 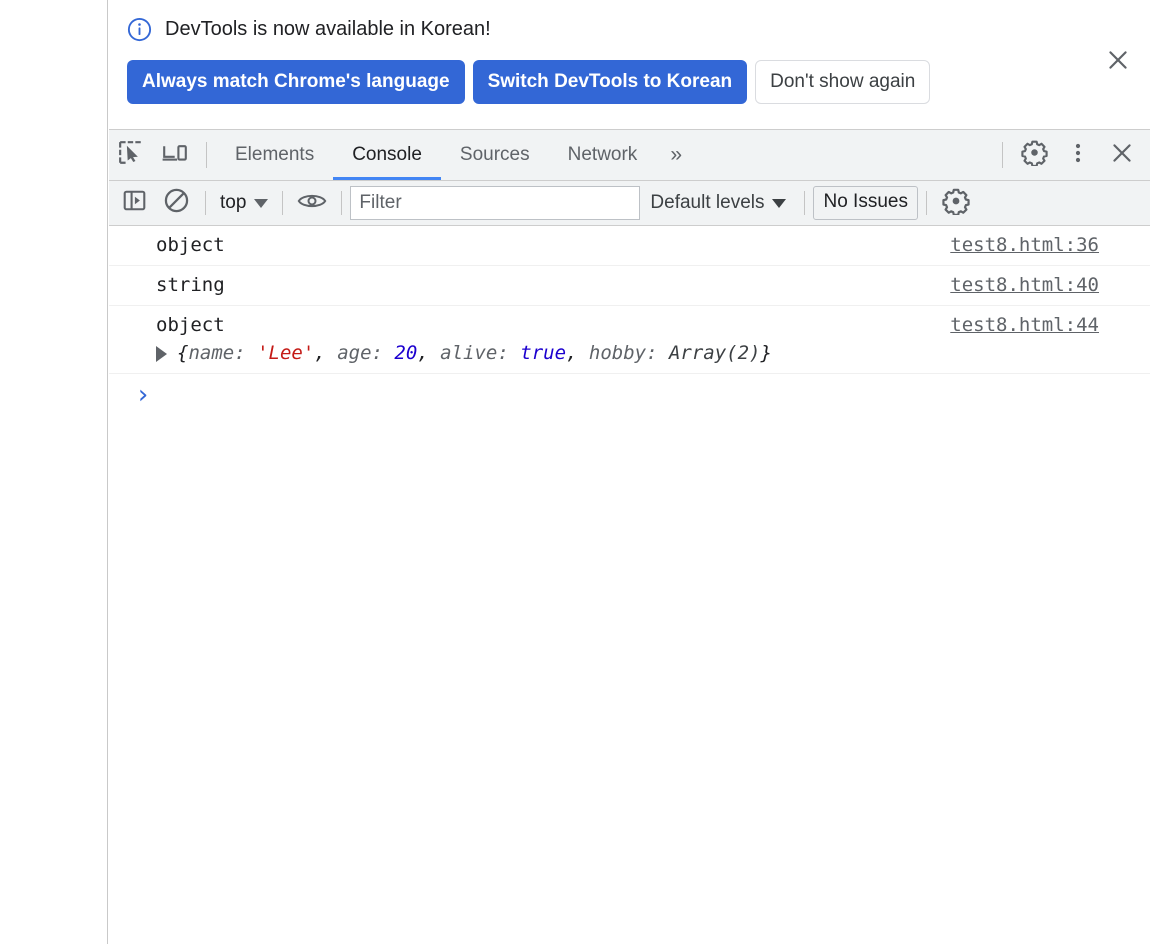 I want to click on clear-console-icon, so click(x=176, y=203).